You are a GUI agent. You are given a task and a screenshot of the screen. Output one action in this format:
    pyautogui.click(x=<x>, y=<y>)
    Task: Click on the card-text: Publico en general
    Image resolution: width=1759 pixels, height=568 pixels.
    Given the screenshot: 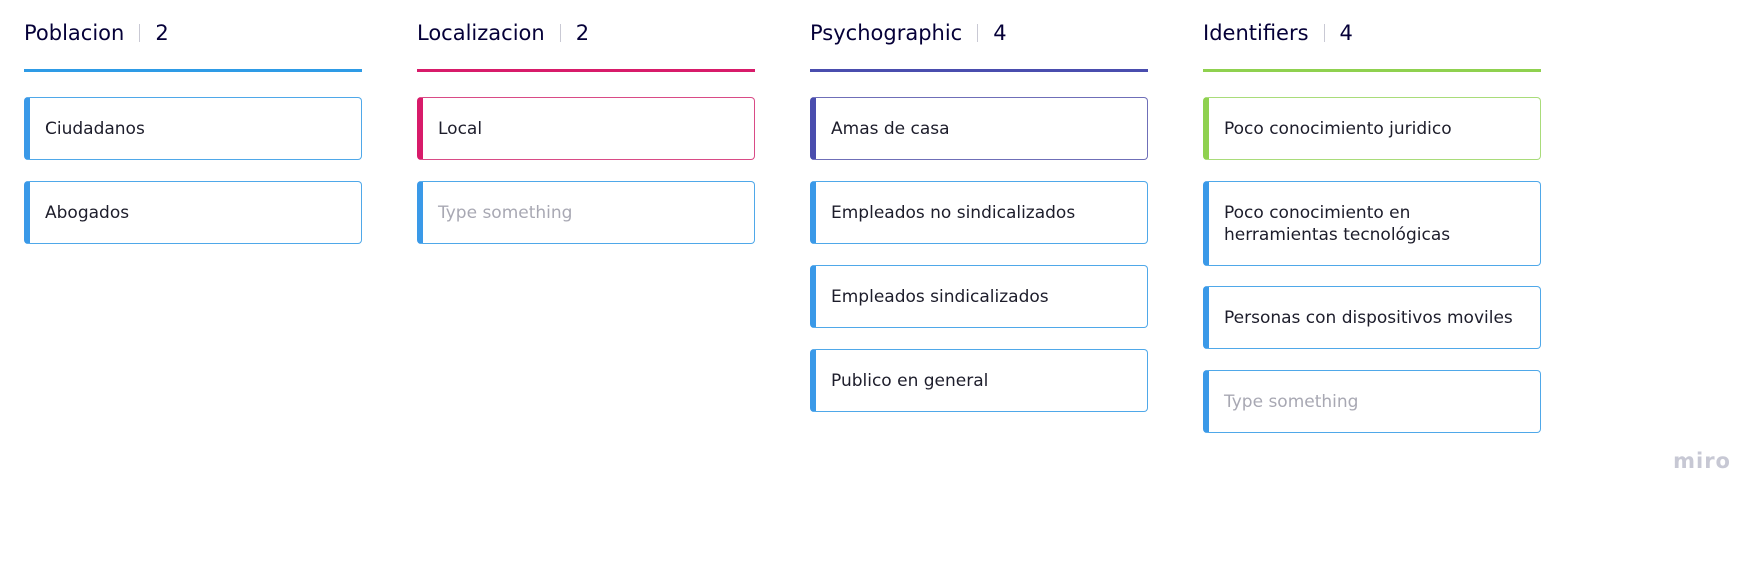 What is the action you would take?
    pyautogui.click(x=910, y=380)
    